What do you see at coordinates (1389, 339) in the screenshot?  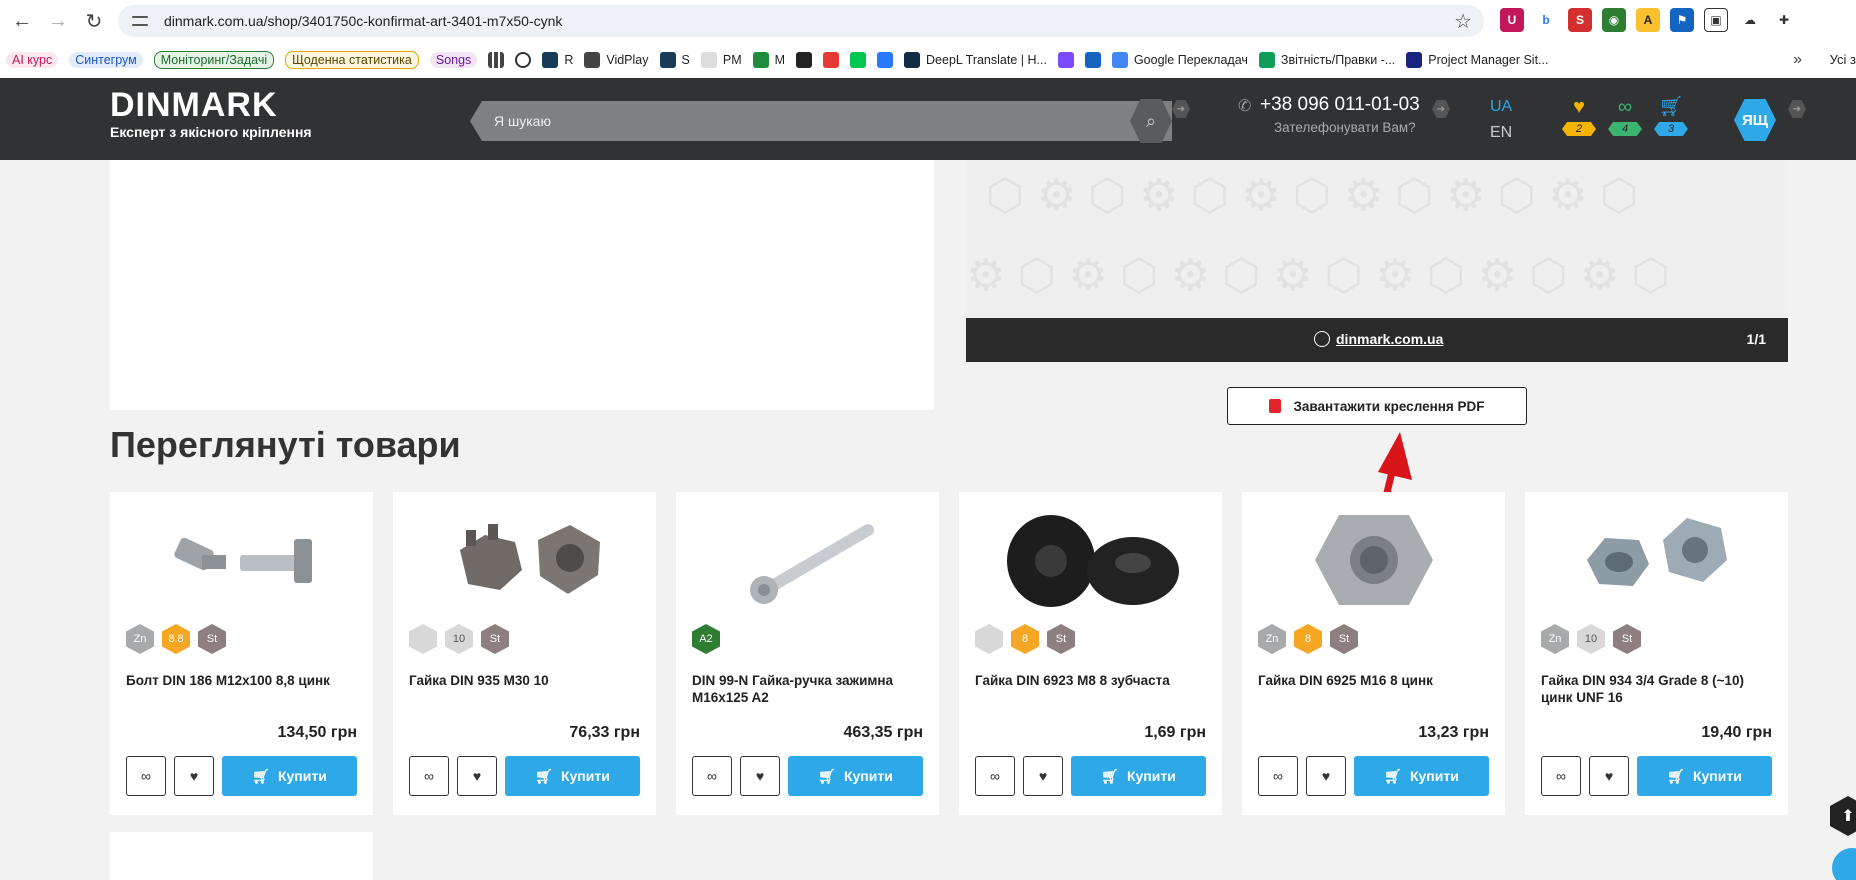 I see `drawing-site-link: dinmark.com.ua` at bounding box center [1389, 339].